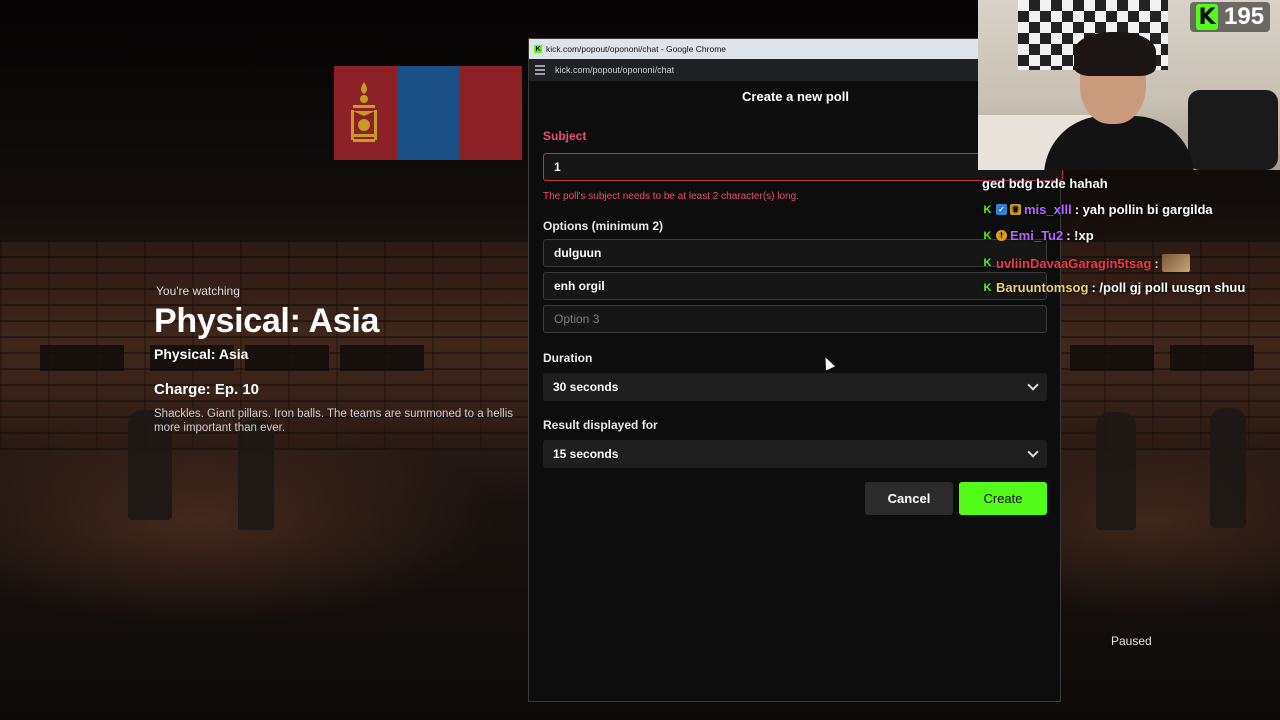  I want to click on subscriber-badge-icon: !, so click(1001, 235).